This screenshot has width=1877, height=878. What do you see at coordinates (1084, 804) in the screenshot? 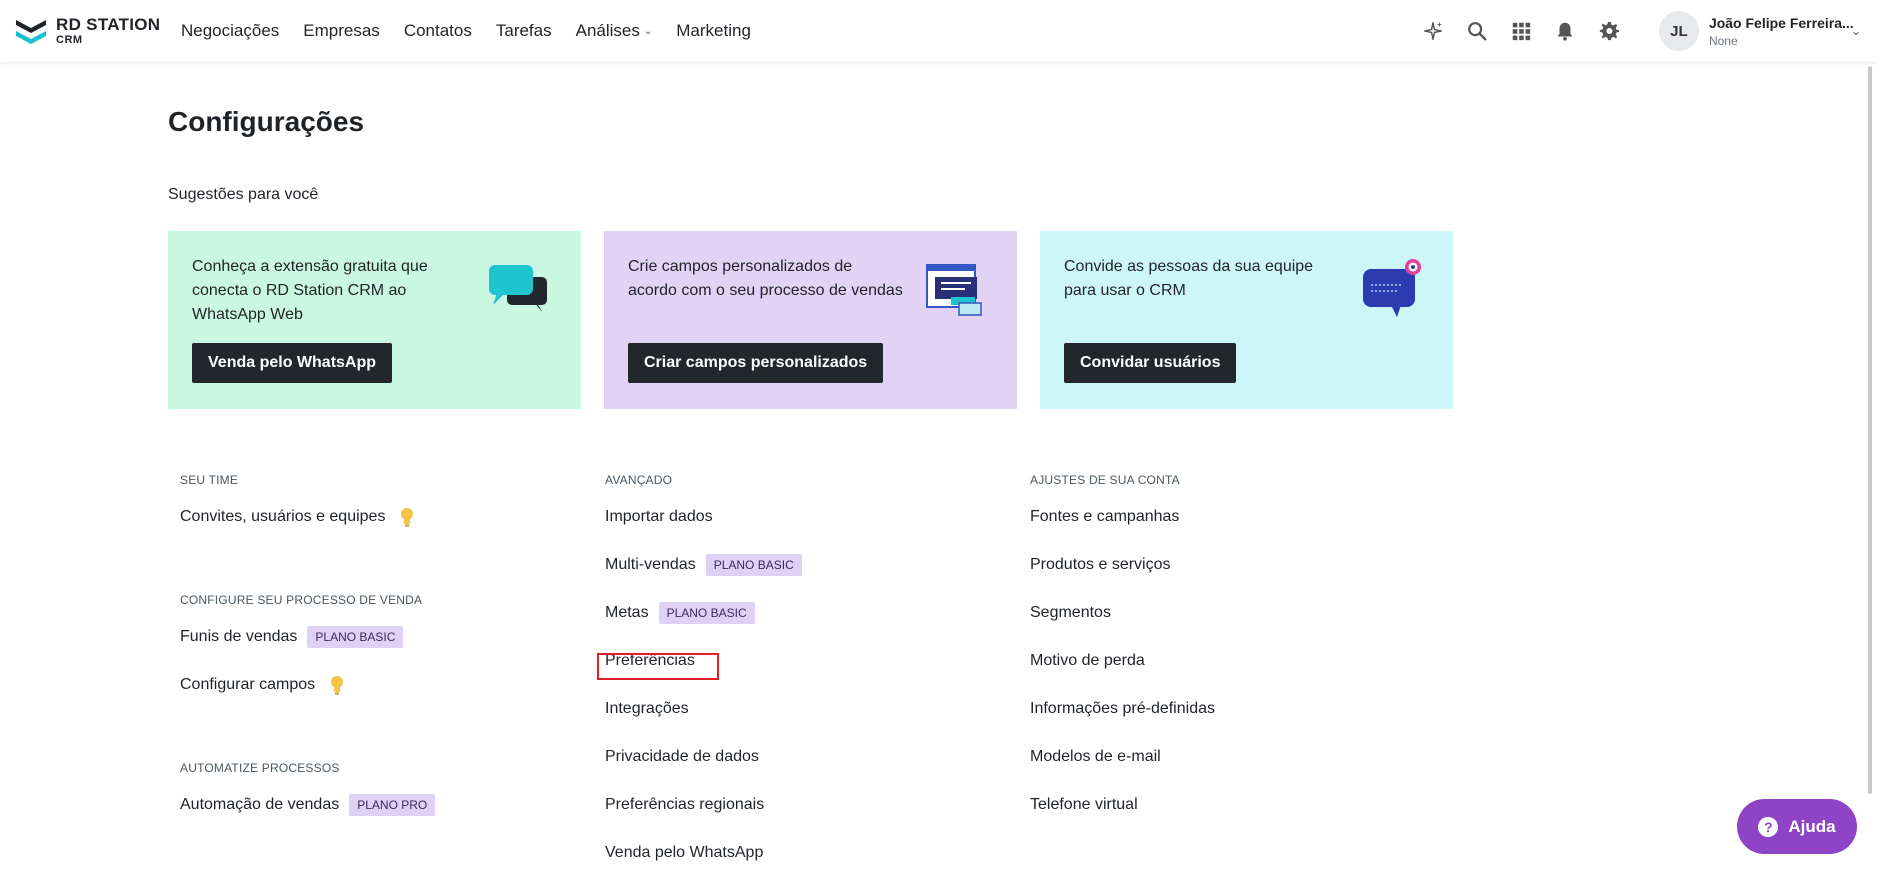
I see `link-label: Telefone virtual` at bounding box center [1084, 804].